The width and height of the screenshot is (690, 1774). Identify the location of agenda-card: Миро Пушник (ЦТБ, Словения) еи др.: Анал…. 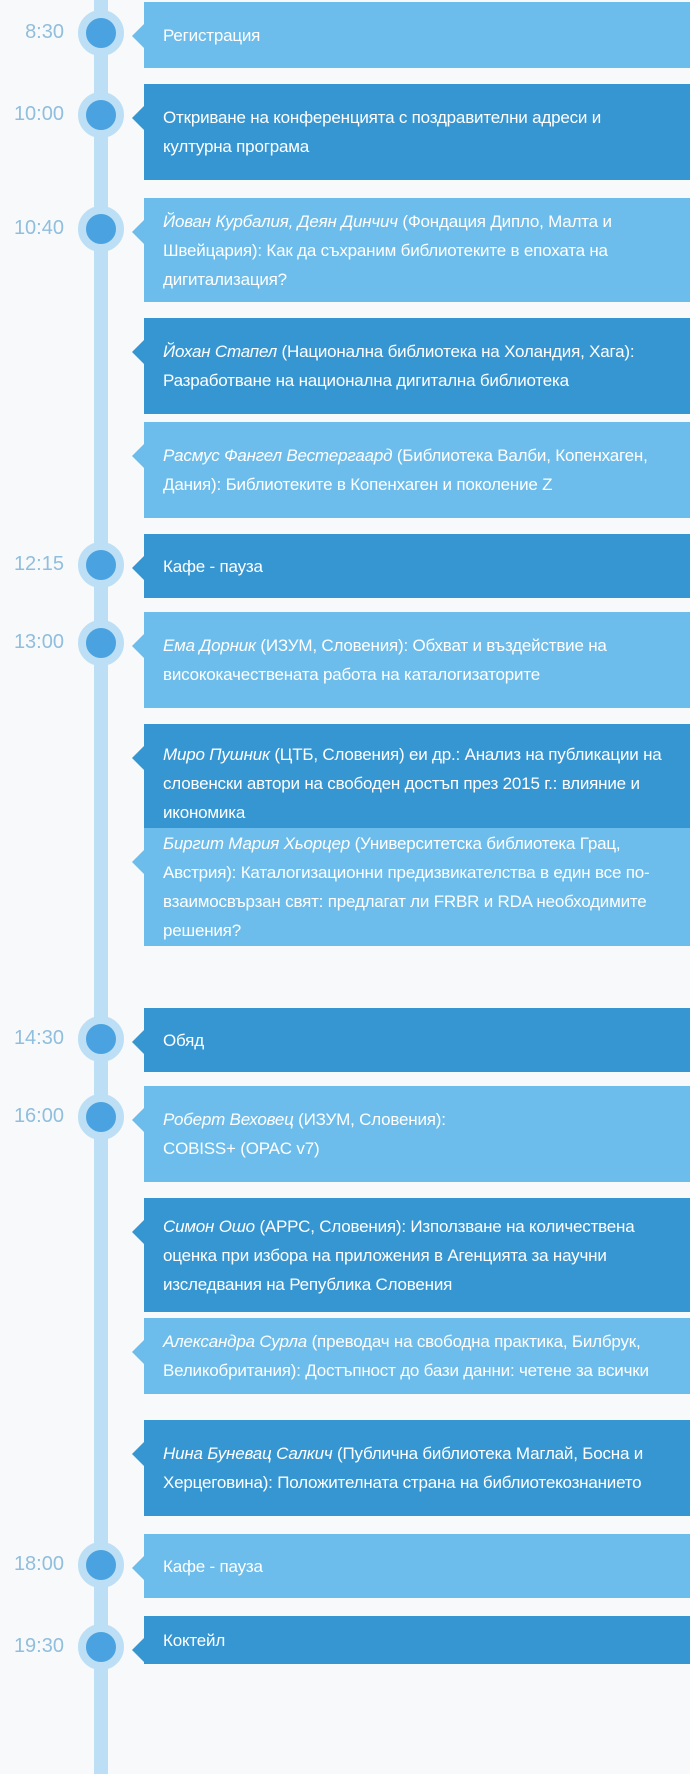
(411, 783).